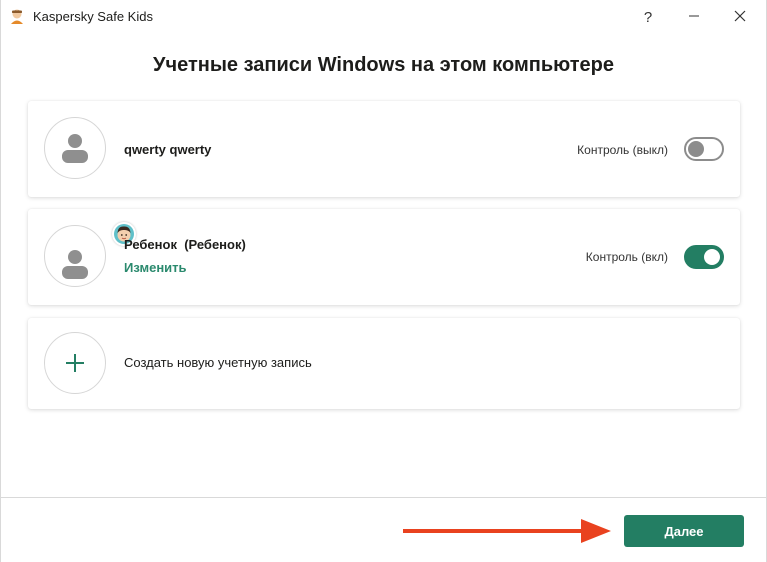 The height and width of the screenshot is (562, 767). I want to click on window-title: Kaspersky Safe Kids, so click(93, 16).